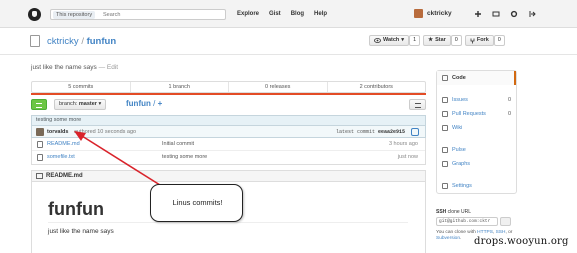 The width and height of the screenshot is (577, 253). I want to click on browse-code-icon, so click(415, 132).